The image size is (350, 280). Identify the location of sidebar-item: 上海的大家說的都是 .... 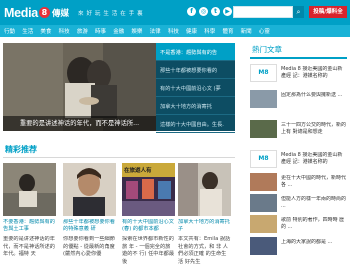
(298, 247).